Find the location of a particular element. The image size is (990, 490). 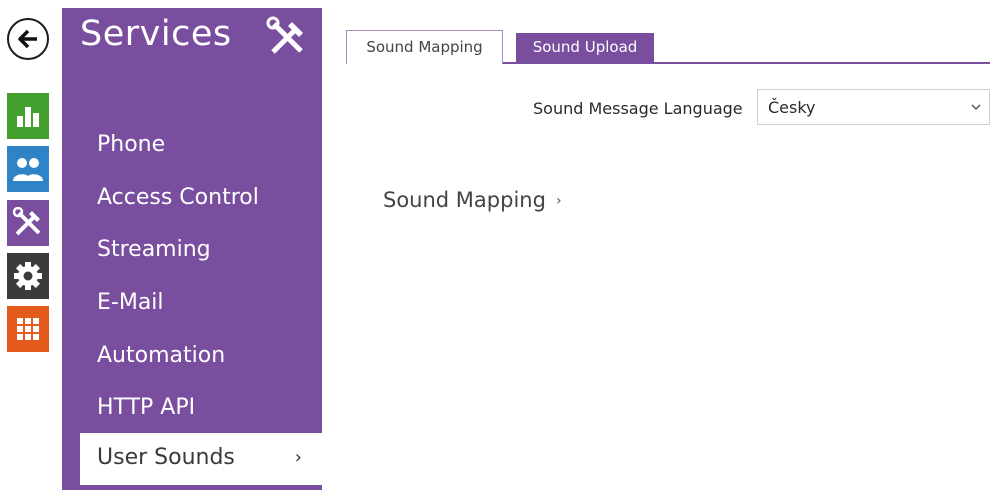

chevron-down-icon is located at coordinates (976, 107).